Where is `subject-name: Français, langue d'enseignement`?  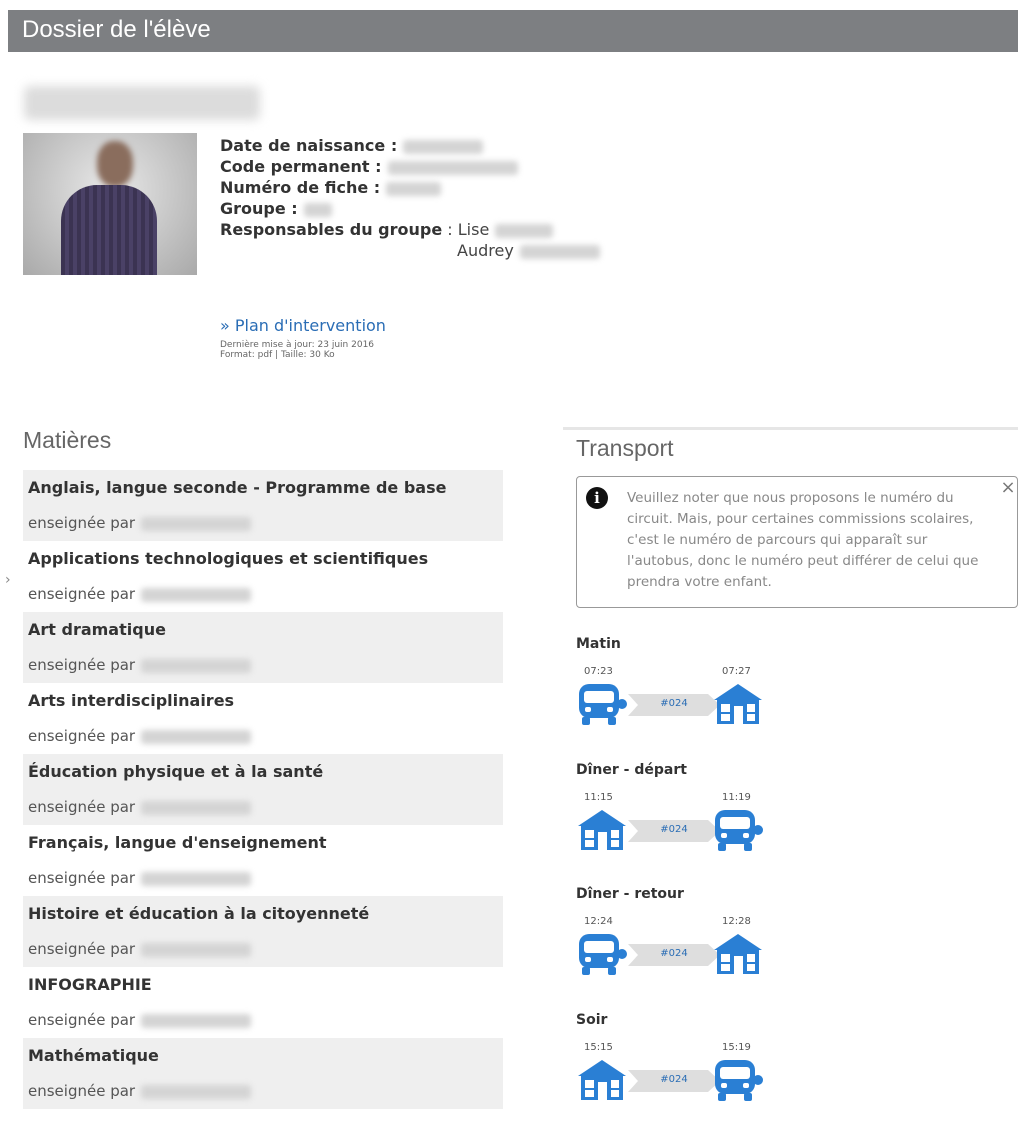
subject-name: Français, langue d'enseignement is located at coordinates (177, 842).